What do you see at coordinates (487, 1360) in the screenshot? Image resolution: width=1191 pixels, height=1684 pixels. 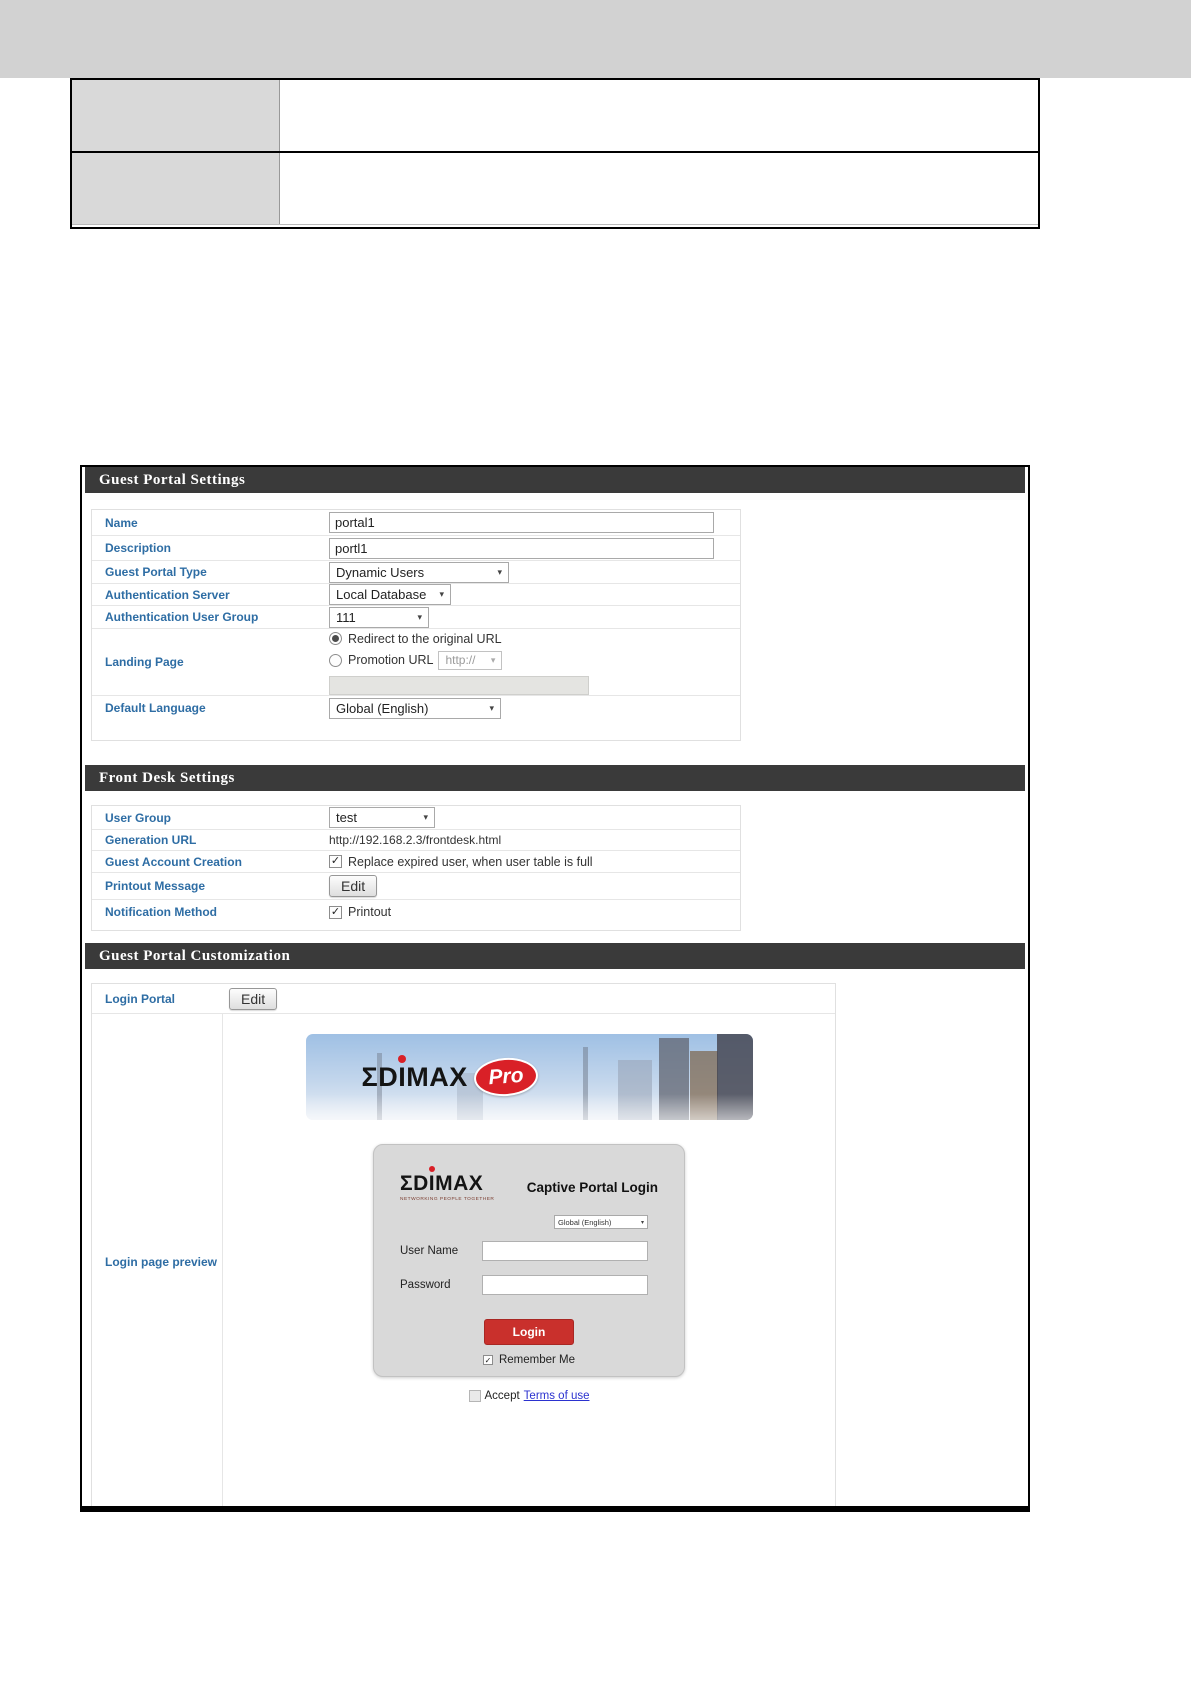 I see `remember-me-checkbox: ✓` at bounding box center [487, 1360].